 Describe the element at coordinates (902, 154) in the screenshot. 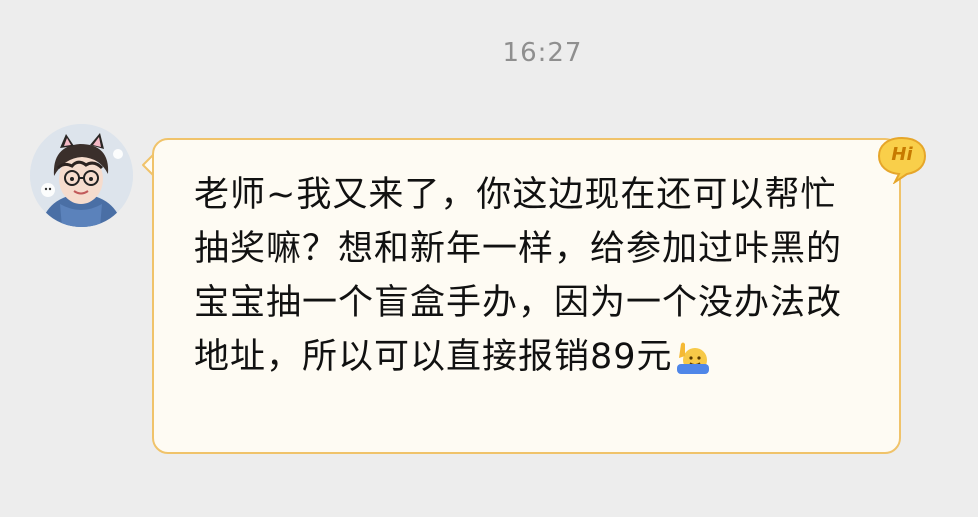

I see `hi-badge-label: Hi` at that location.